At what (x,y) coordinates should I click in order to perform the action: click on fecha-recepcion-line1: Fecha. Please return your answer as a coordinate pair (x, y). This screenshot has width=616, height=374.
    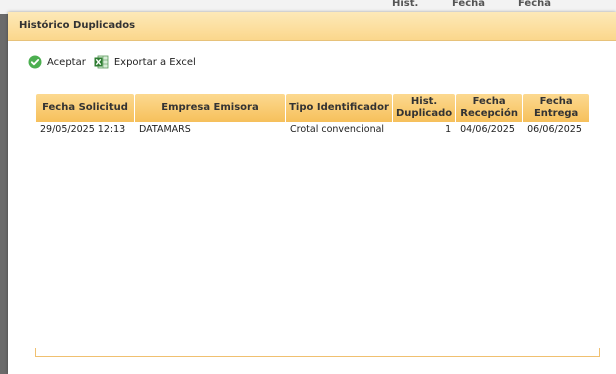
    Looking at the image, I should click on (489, 101).